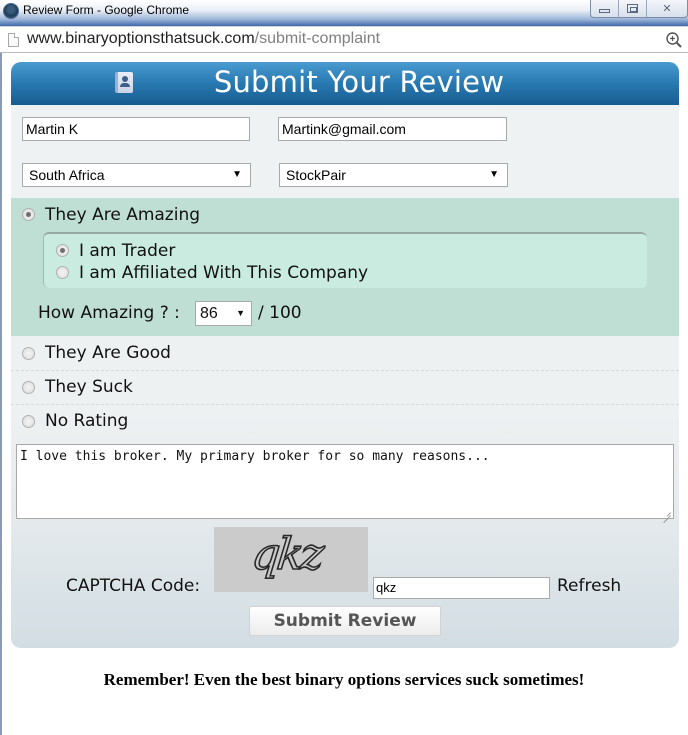 The width and height of the screenshot is (688, 735). I want to click on page-icon, so click(13, 40).